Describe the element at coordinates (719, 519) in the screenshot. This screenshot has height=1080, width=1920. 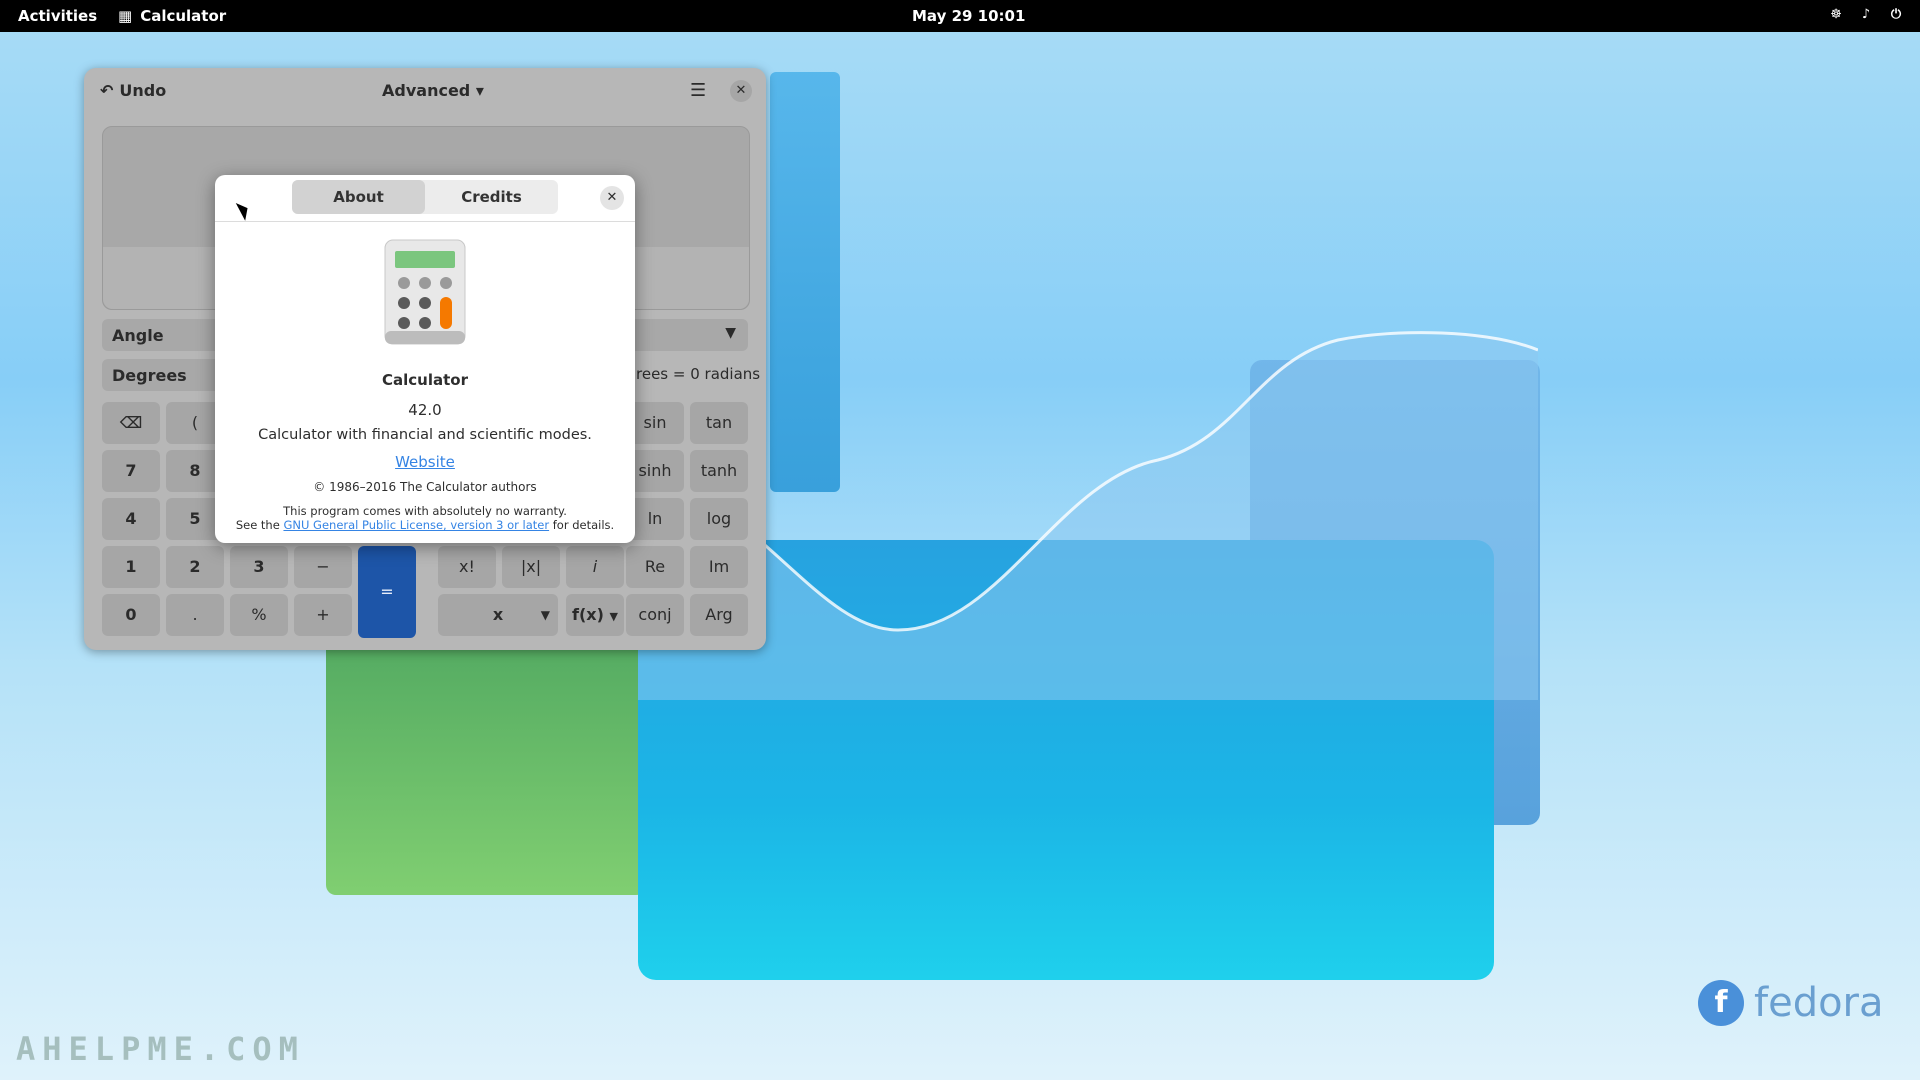
I see `log-button: log` at that location.